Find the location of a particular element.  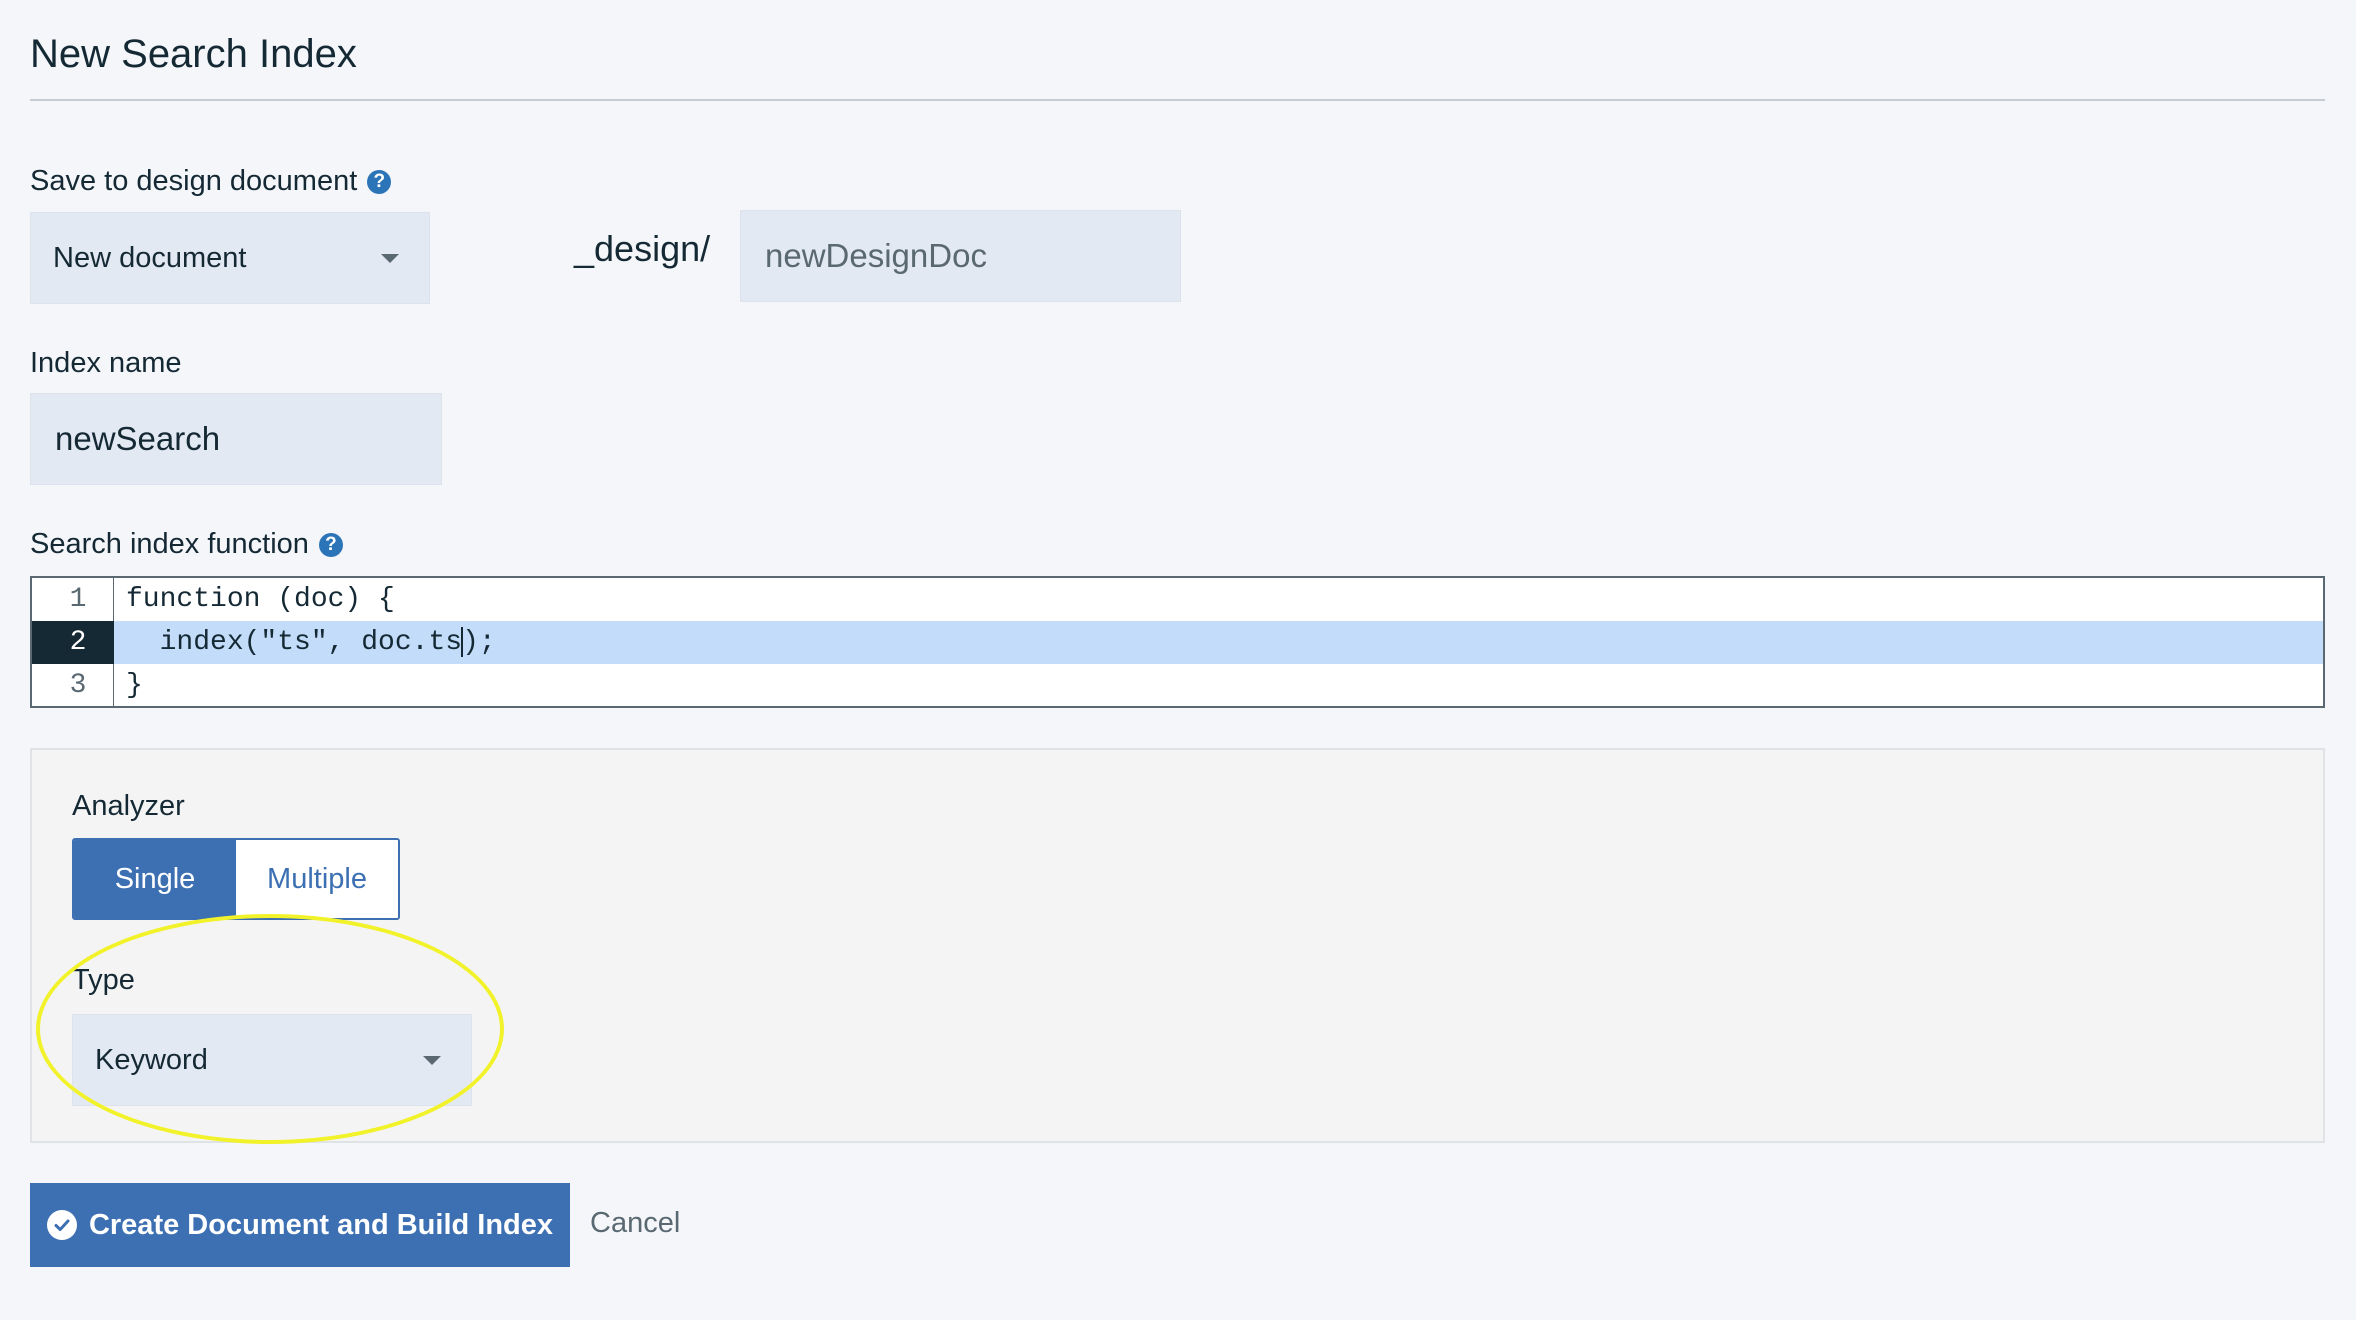

line-number: 2 is located at coordinates (73, 642).